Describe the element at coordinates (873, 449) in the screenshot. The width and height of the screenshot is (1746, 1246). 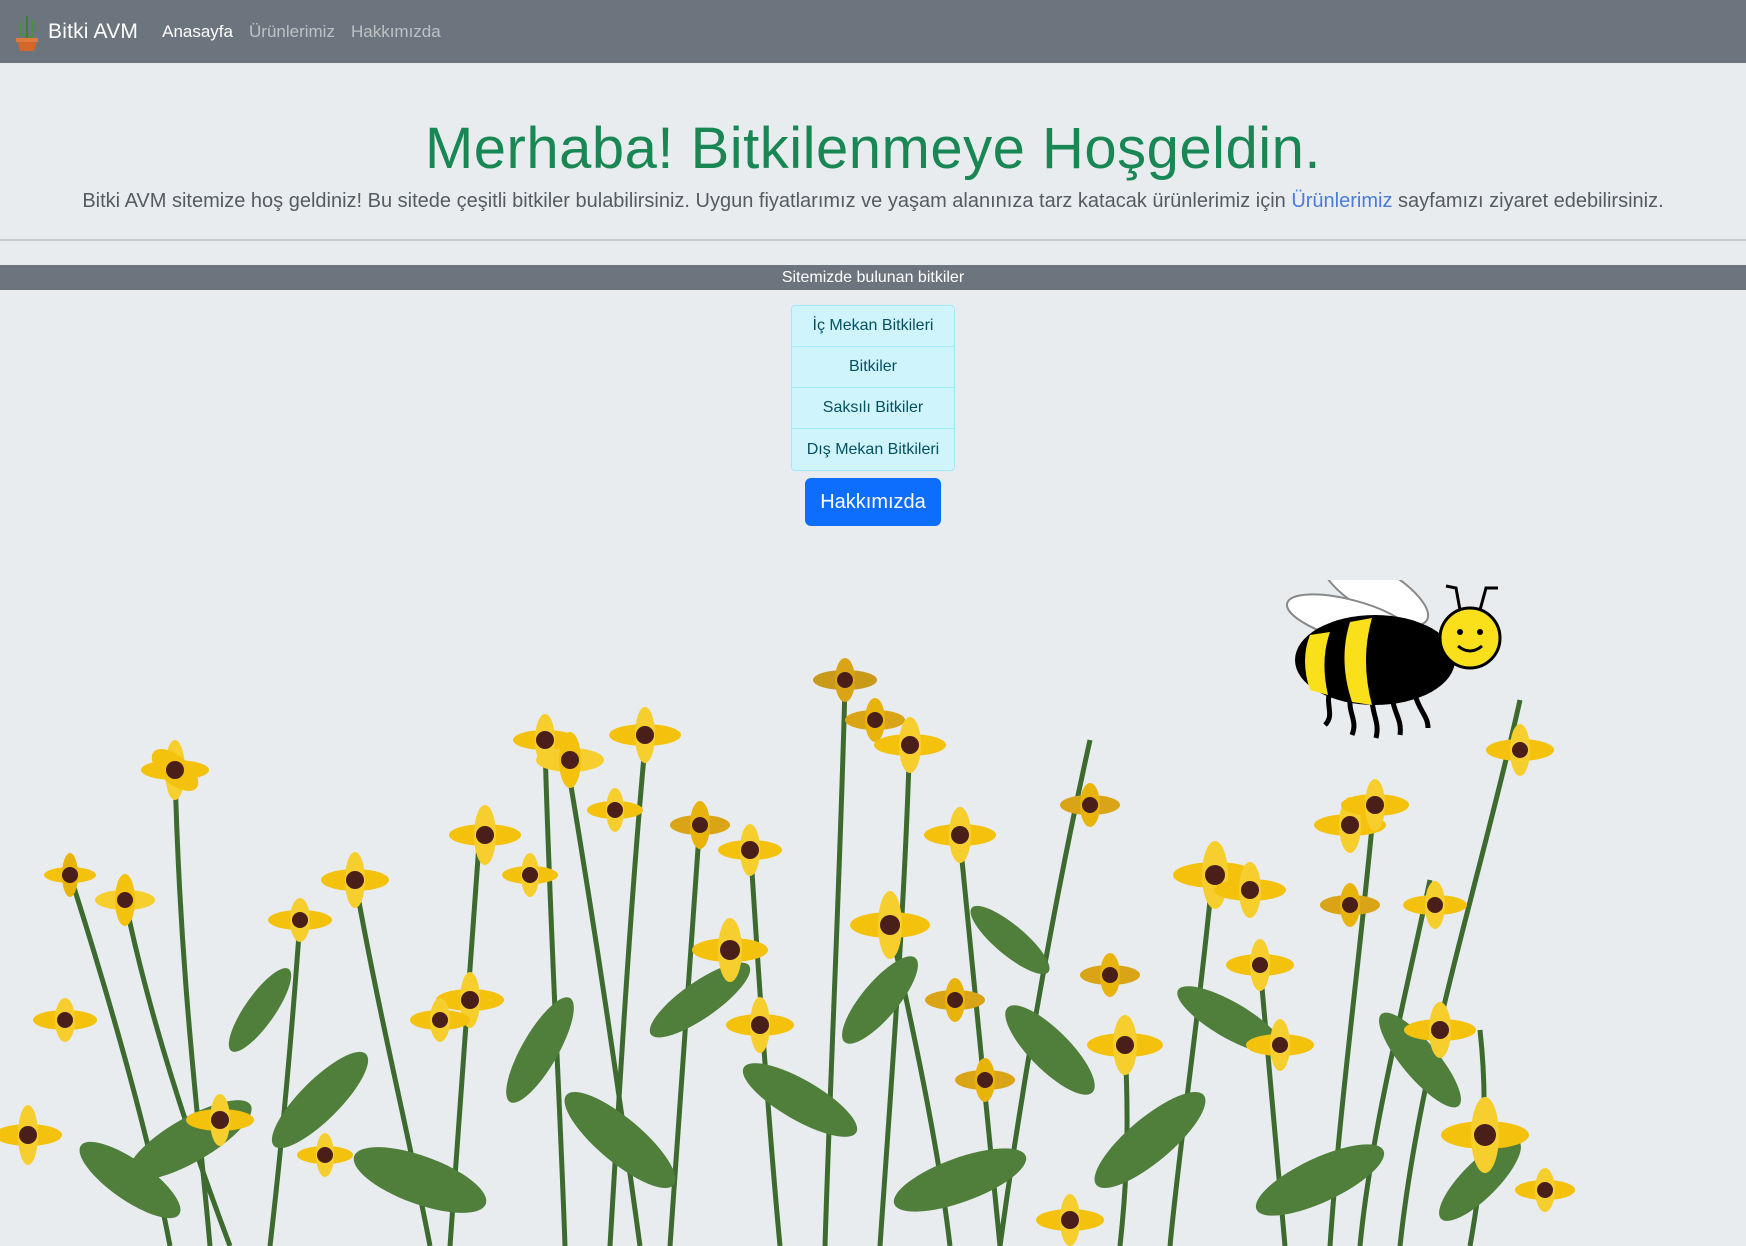
I see `category-item-dis-mekan: Dış Mekan Bitkileri` at that location.